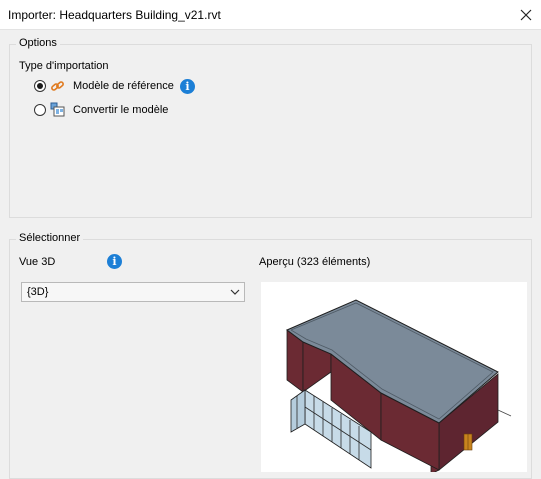  Describe the element at coordinates (57, 86) in the screenshot. I see `link-icon` at that location.